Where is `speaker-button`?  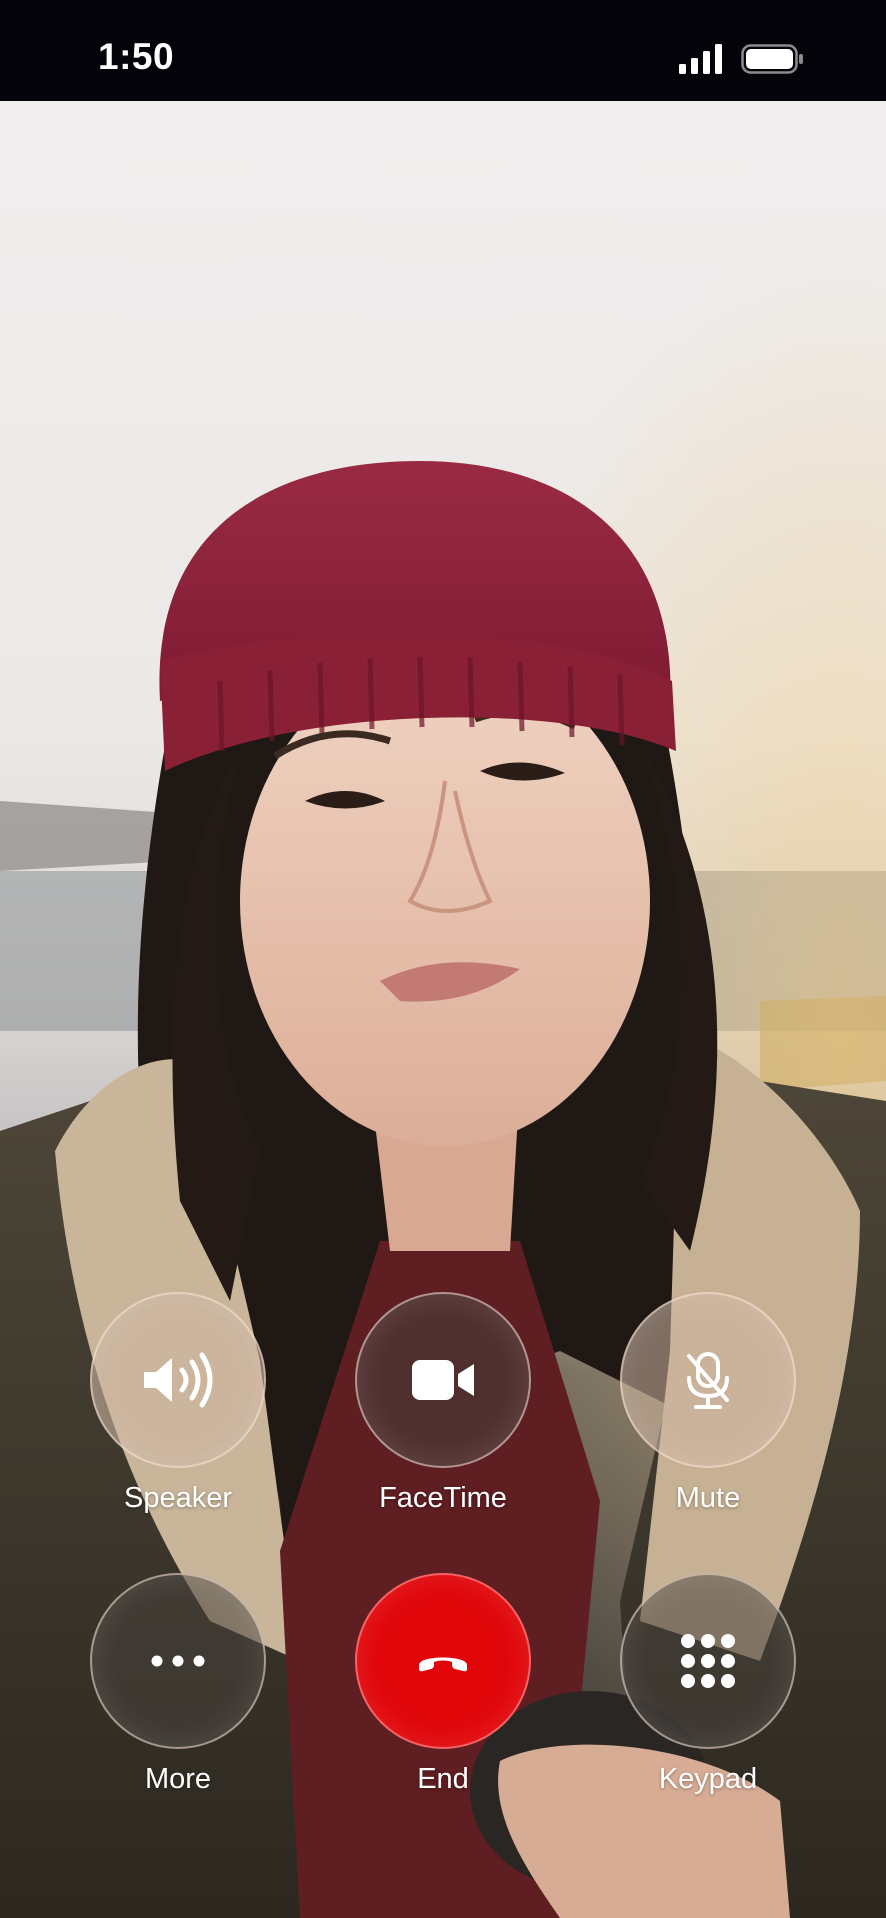
speaker-button is located at coordinates (178, 1380).